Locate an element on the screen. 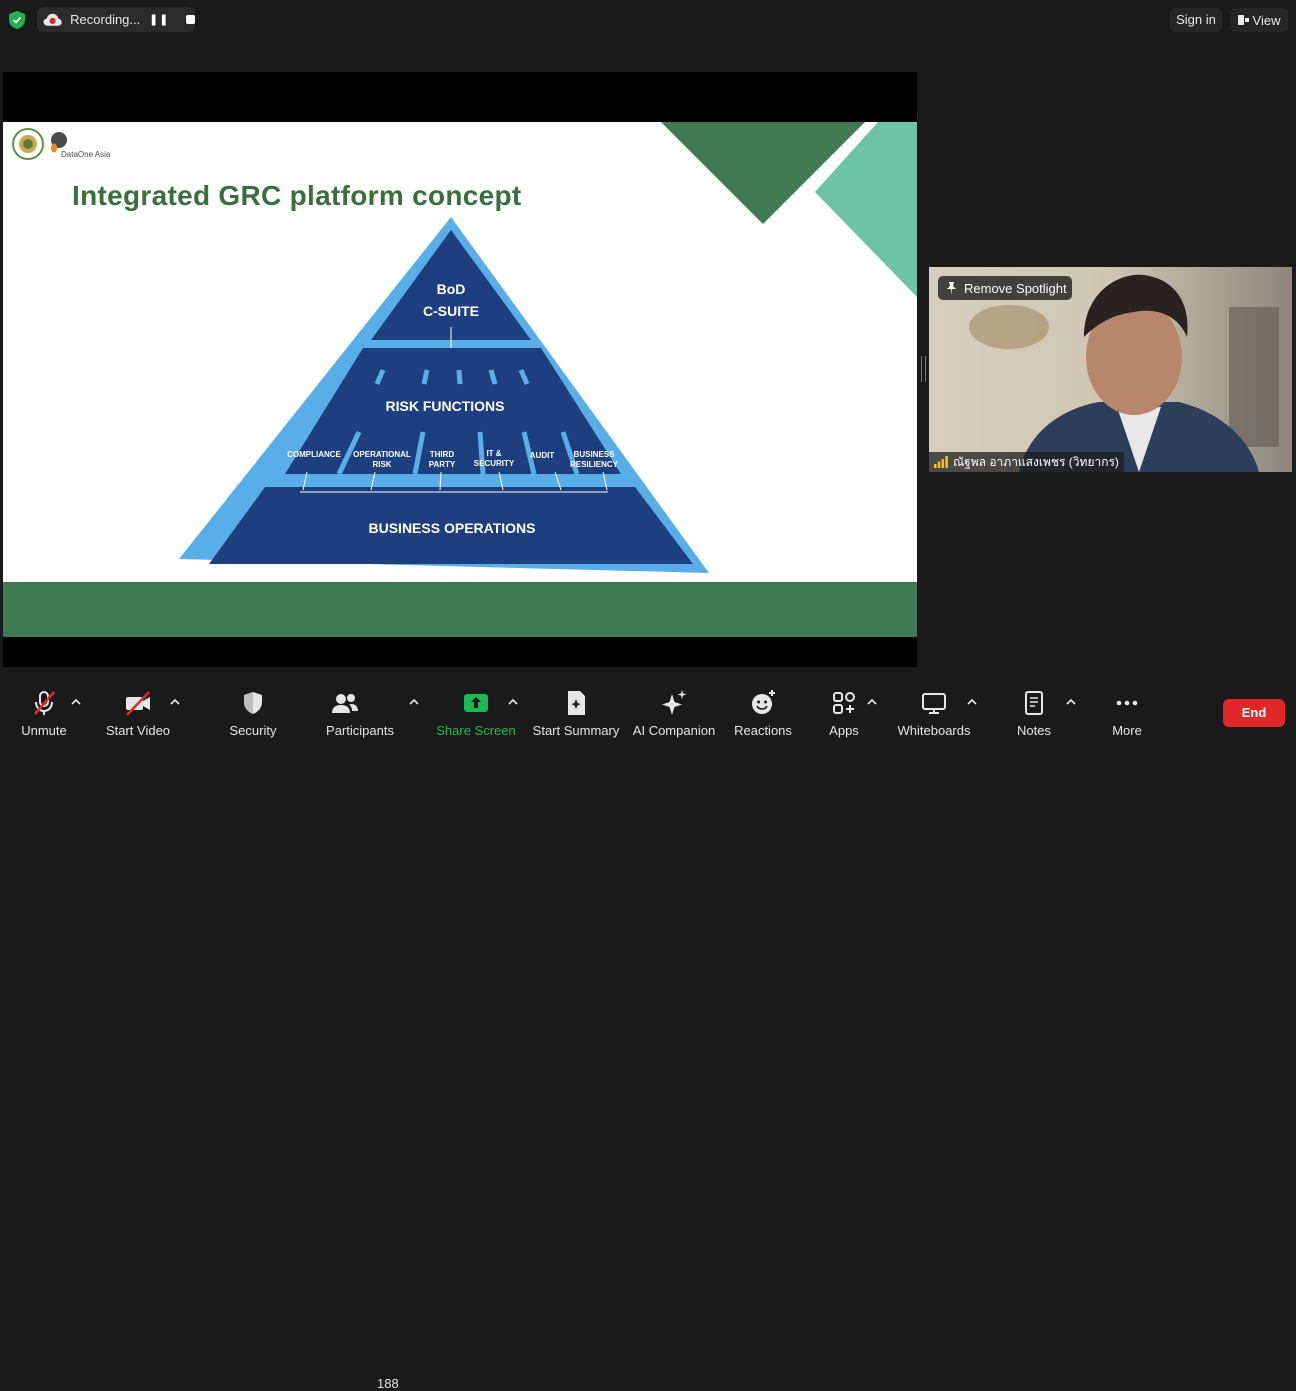 This screenshot has width=1296, height=1391. view-layout-icon is located at coordinates (1243, 20).